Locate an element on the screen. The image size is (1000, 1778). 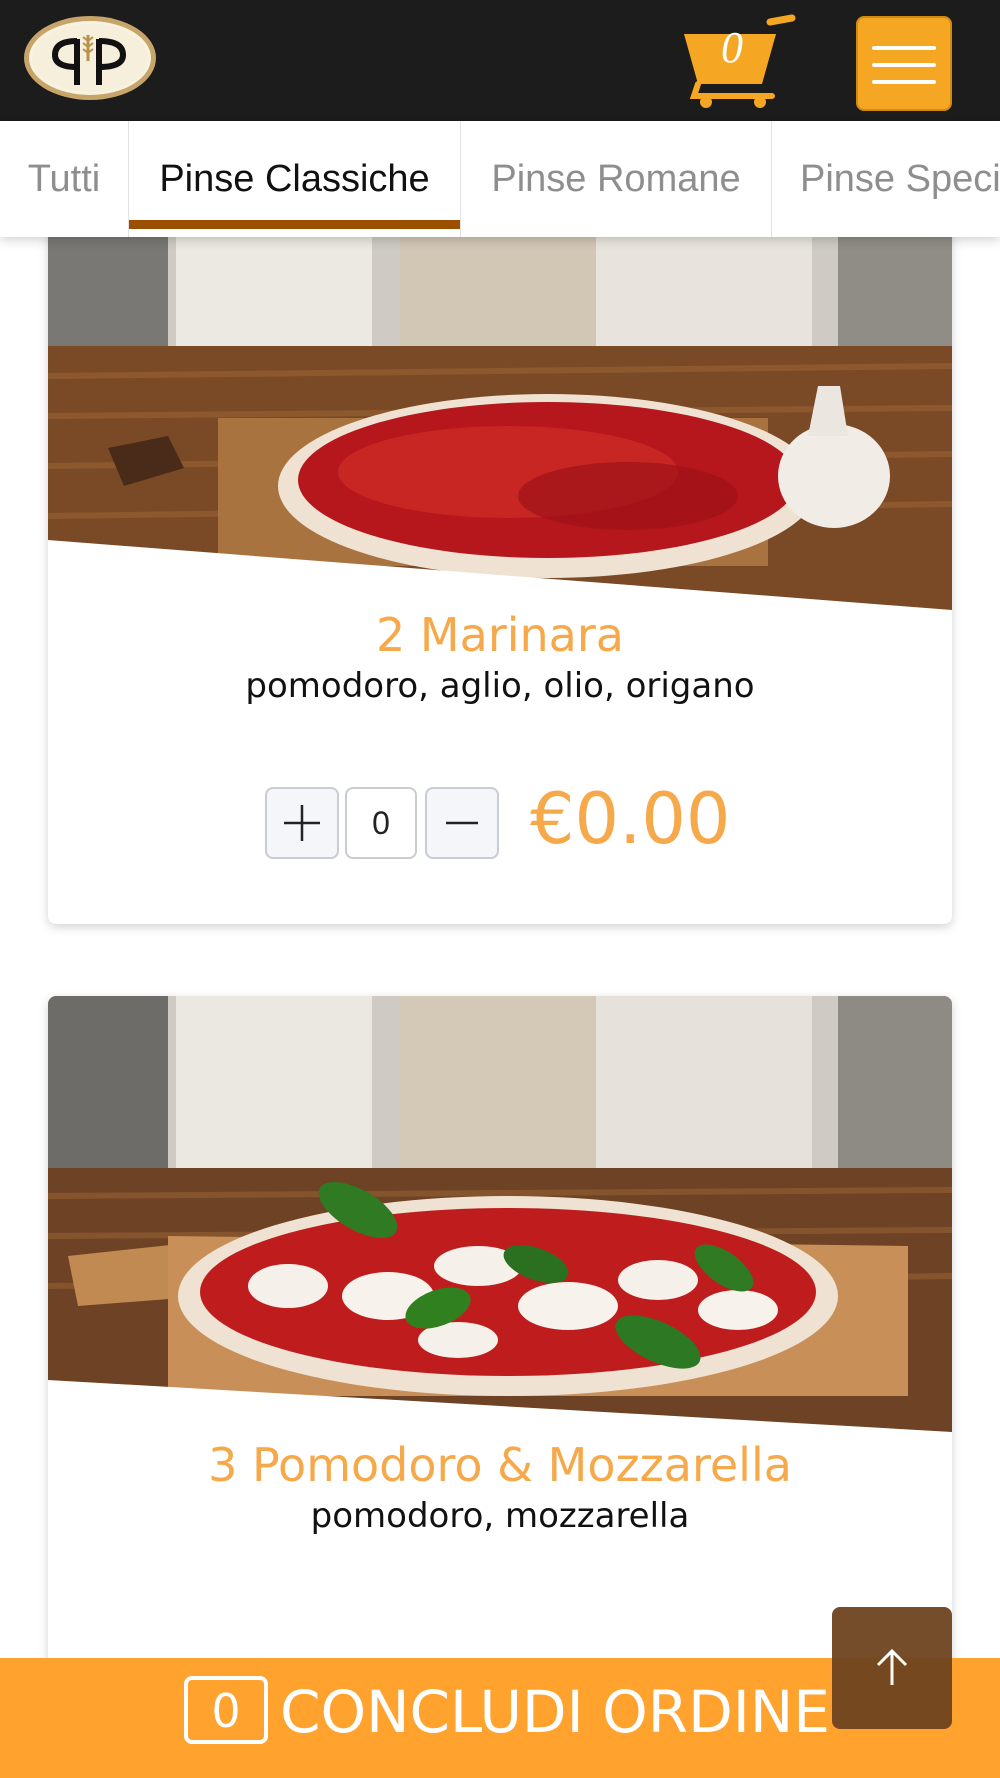
pinsa-logo-icon is located at coordinates (90, 58).